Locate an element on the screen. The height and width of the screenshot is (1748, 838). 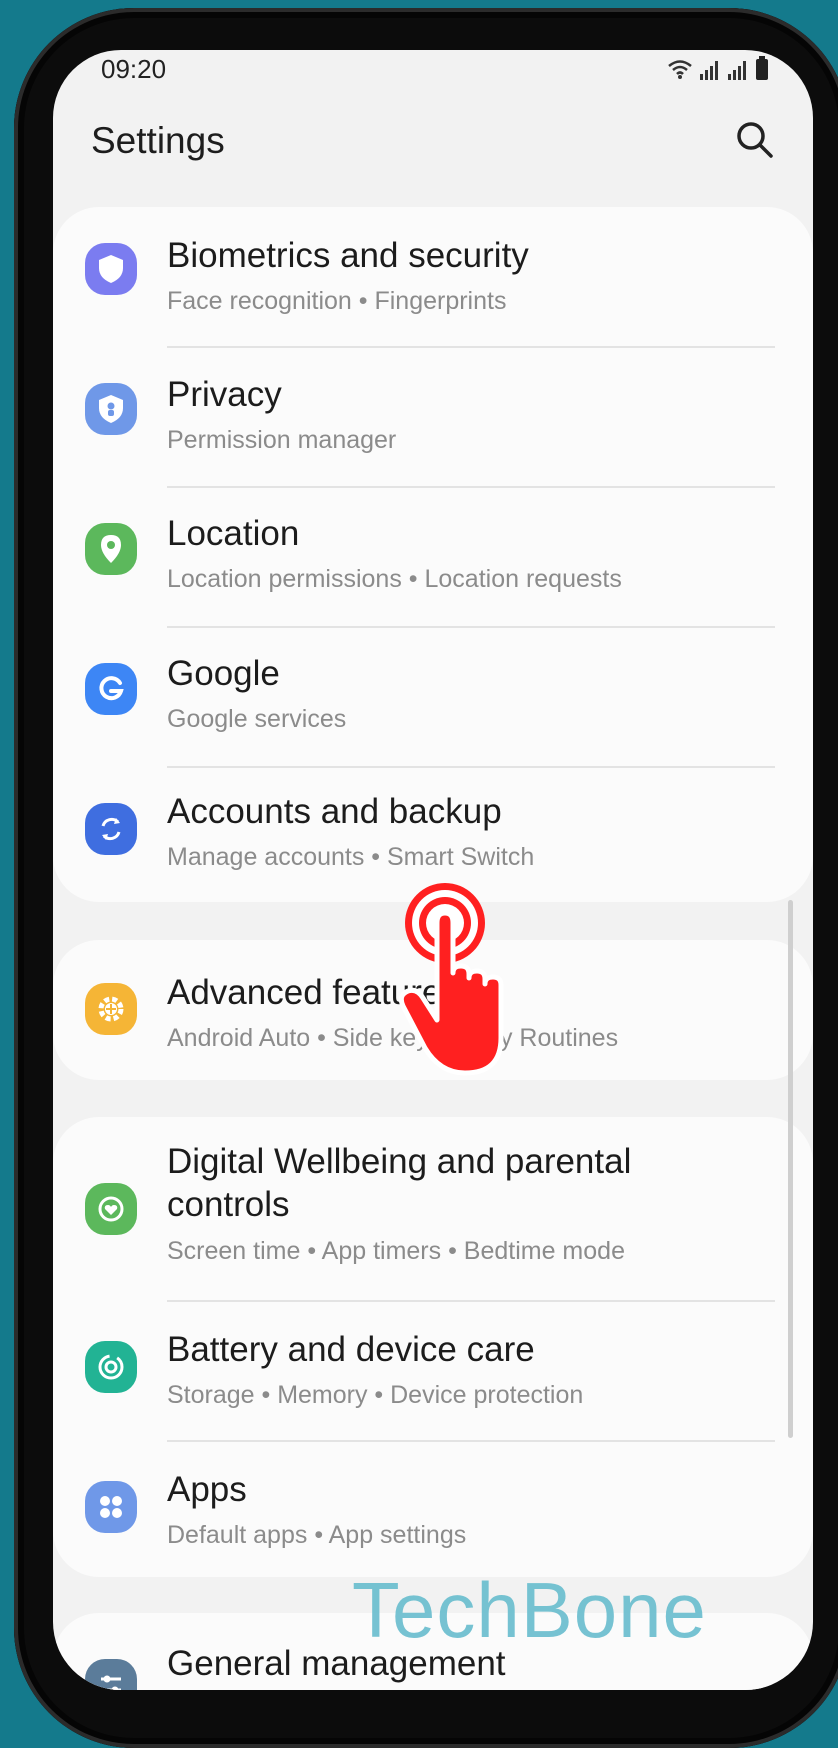
item-title: Battery and device care is located at coordinates (351, 1349).